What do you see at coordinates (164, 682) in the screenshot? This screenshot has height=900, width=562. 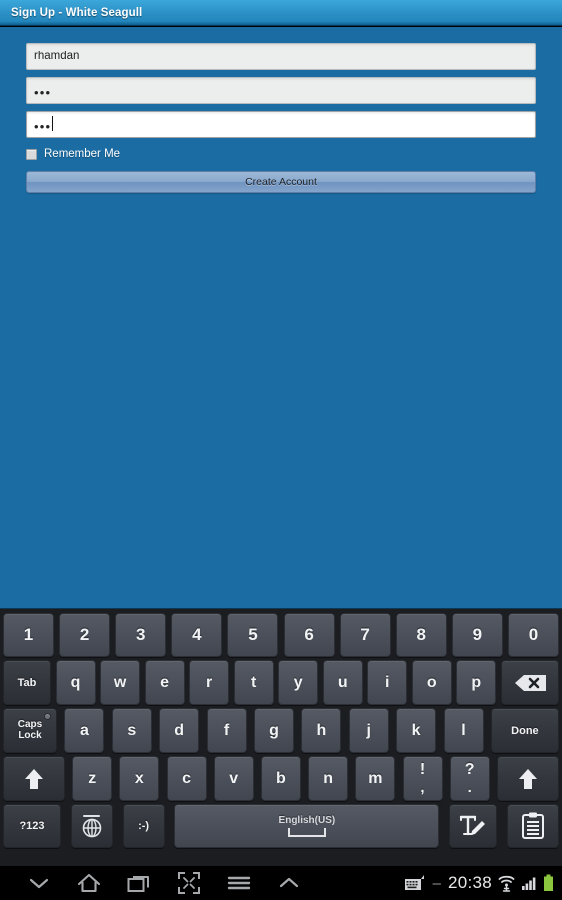 I see `key-e: e` at bounding box center [164, 682].